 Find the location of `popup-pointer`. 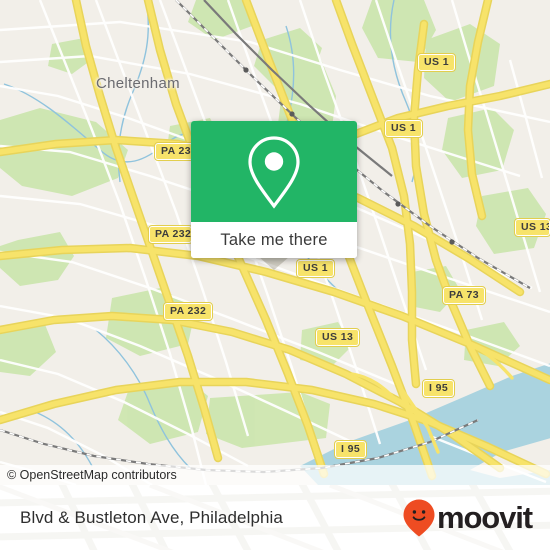

popup-pointer is located at coordinates (274, 263).